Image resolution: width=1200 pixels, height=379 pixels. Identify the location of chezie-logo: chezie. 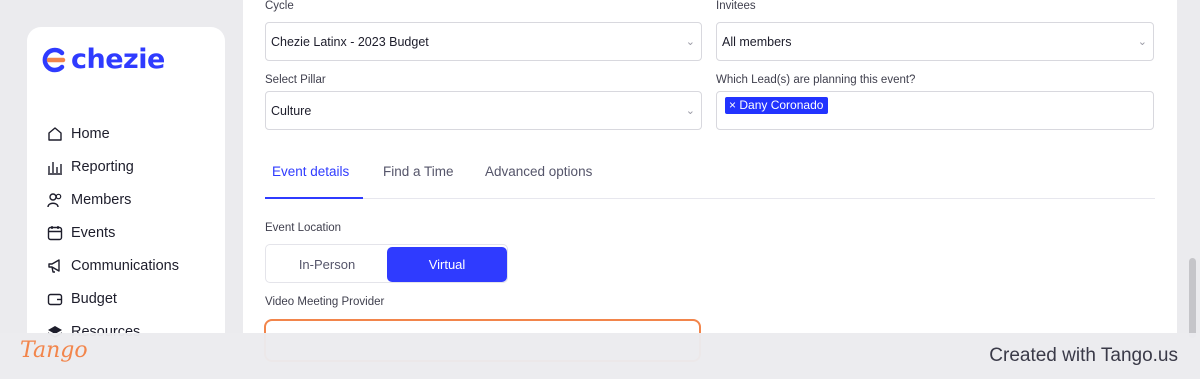
(103, 59).